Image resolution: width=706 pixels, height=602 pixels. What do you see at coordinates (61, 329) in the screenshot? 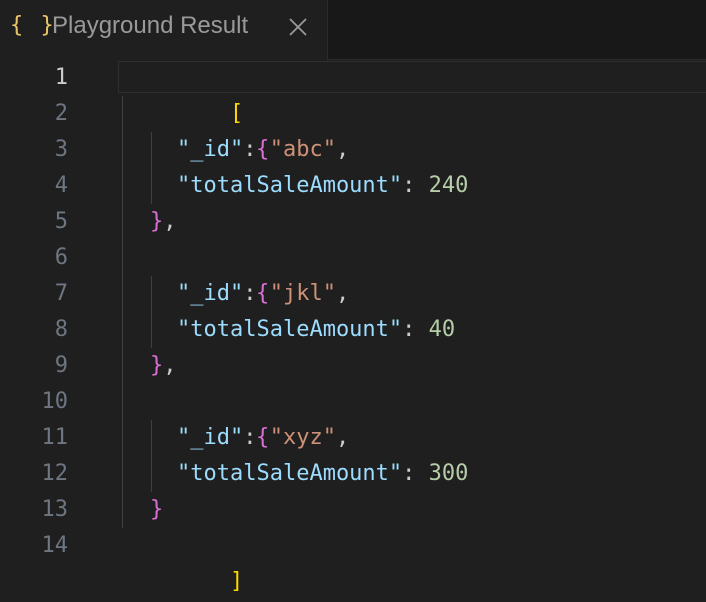
I see `line-number: 8` at bounding box center [61, 329].